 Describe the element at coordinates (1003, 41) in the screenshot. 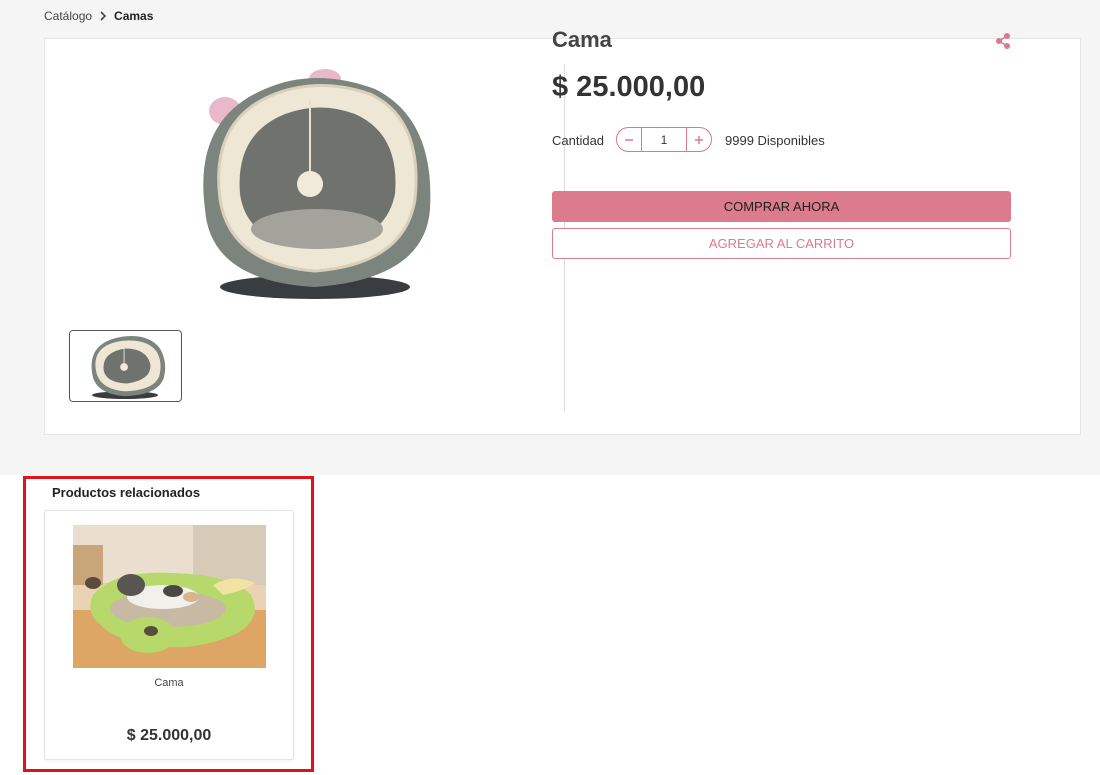

I see `share-icon` at that location.